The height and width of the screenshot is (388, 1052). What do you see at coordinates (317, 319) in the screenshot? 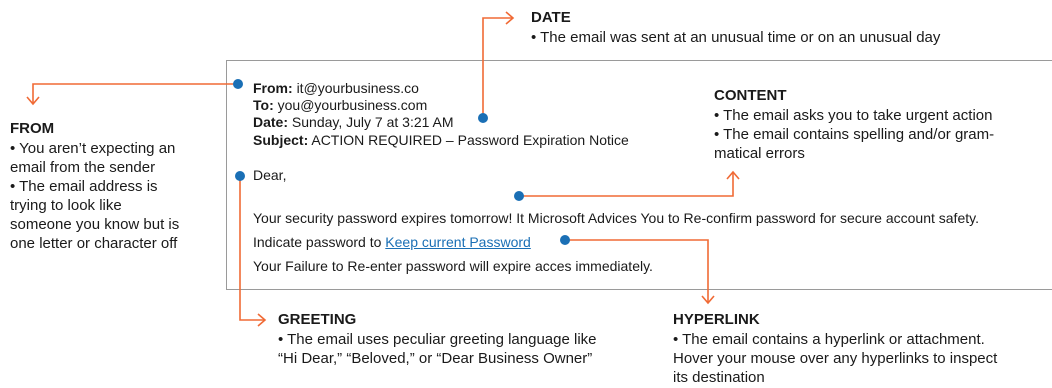
I see `greeting-callout-title: GREETING` at bounding box center [317, 319].